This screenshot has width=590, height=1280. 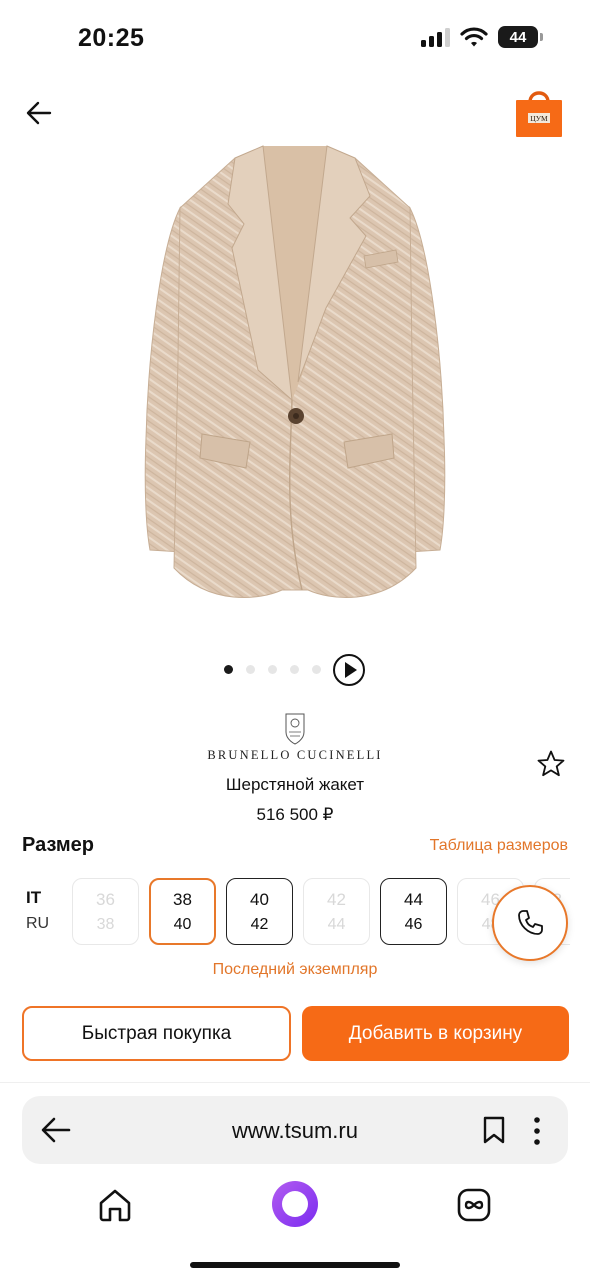 What do you see at coordinates (34, 897) in the screenshot?
I see `size-label-it: IT` at bounding box center [34, 897].